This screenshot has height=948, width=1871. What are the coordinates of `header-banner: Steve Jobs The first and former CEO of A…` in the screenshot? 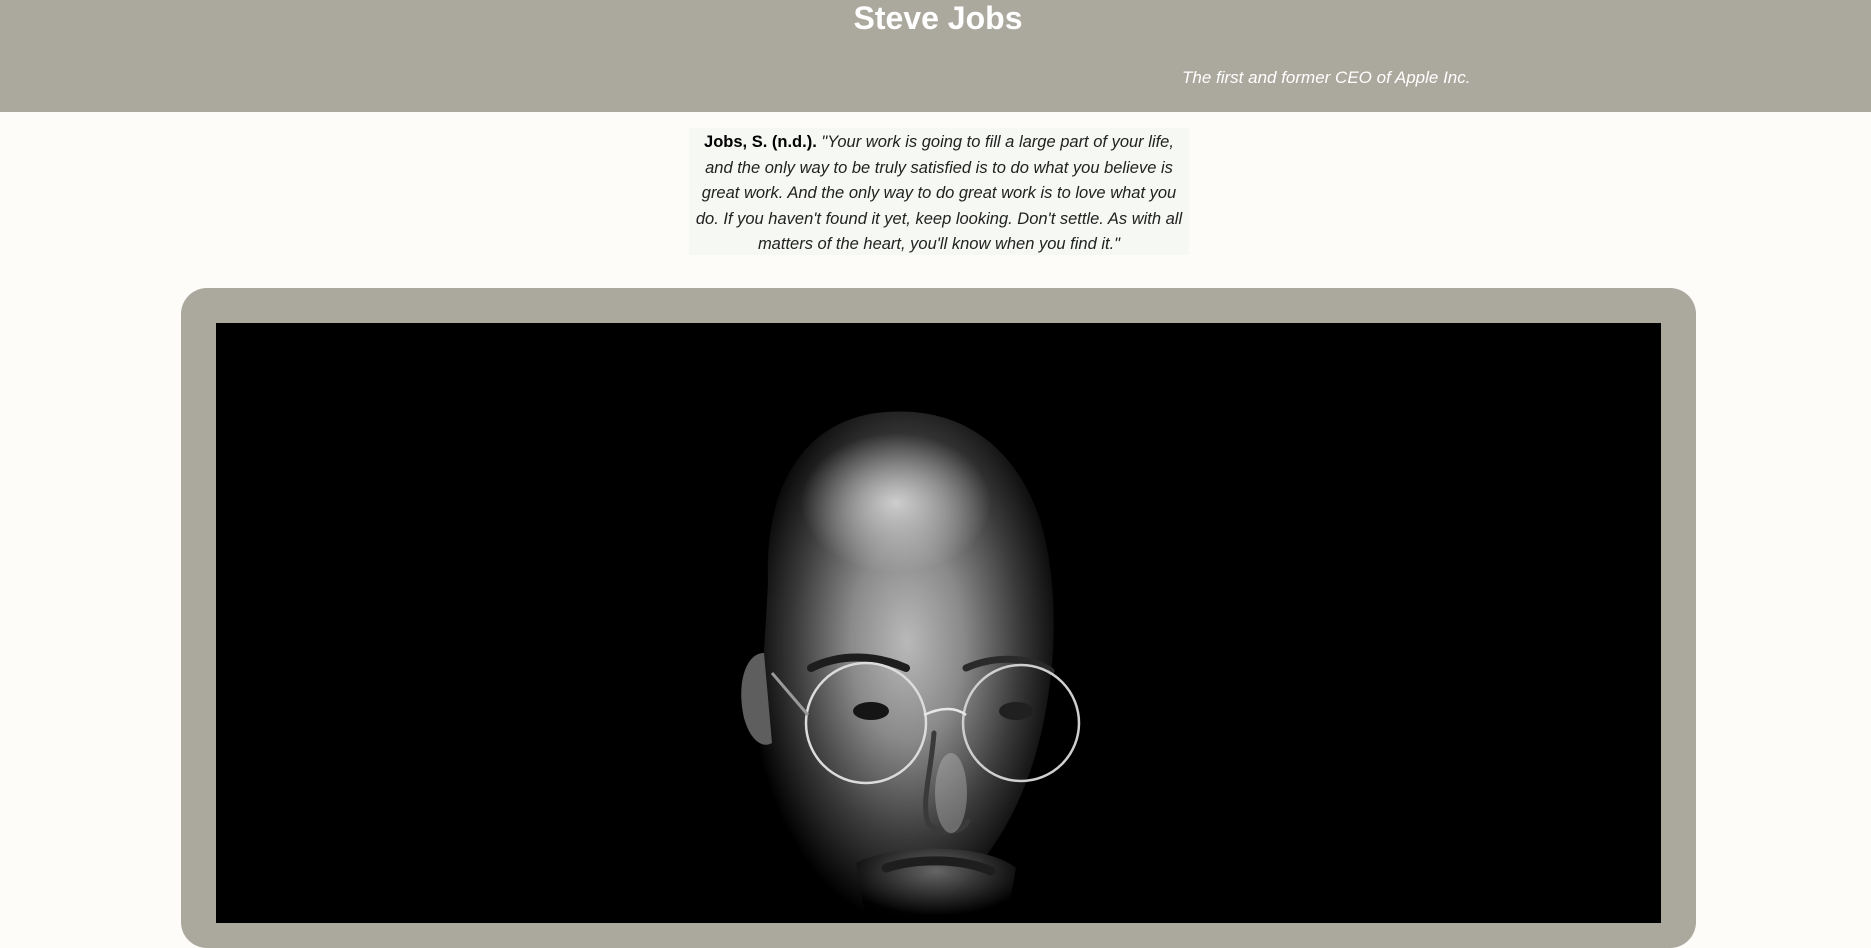 It's located at (935, 56).